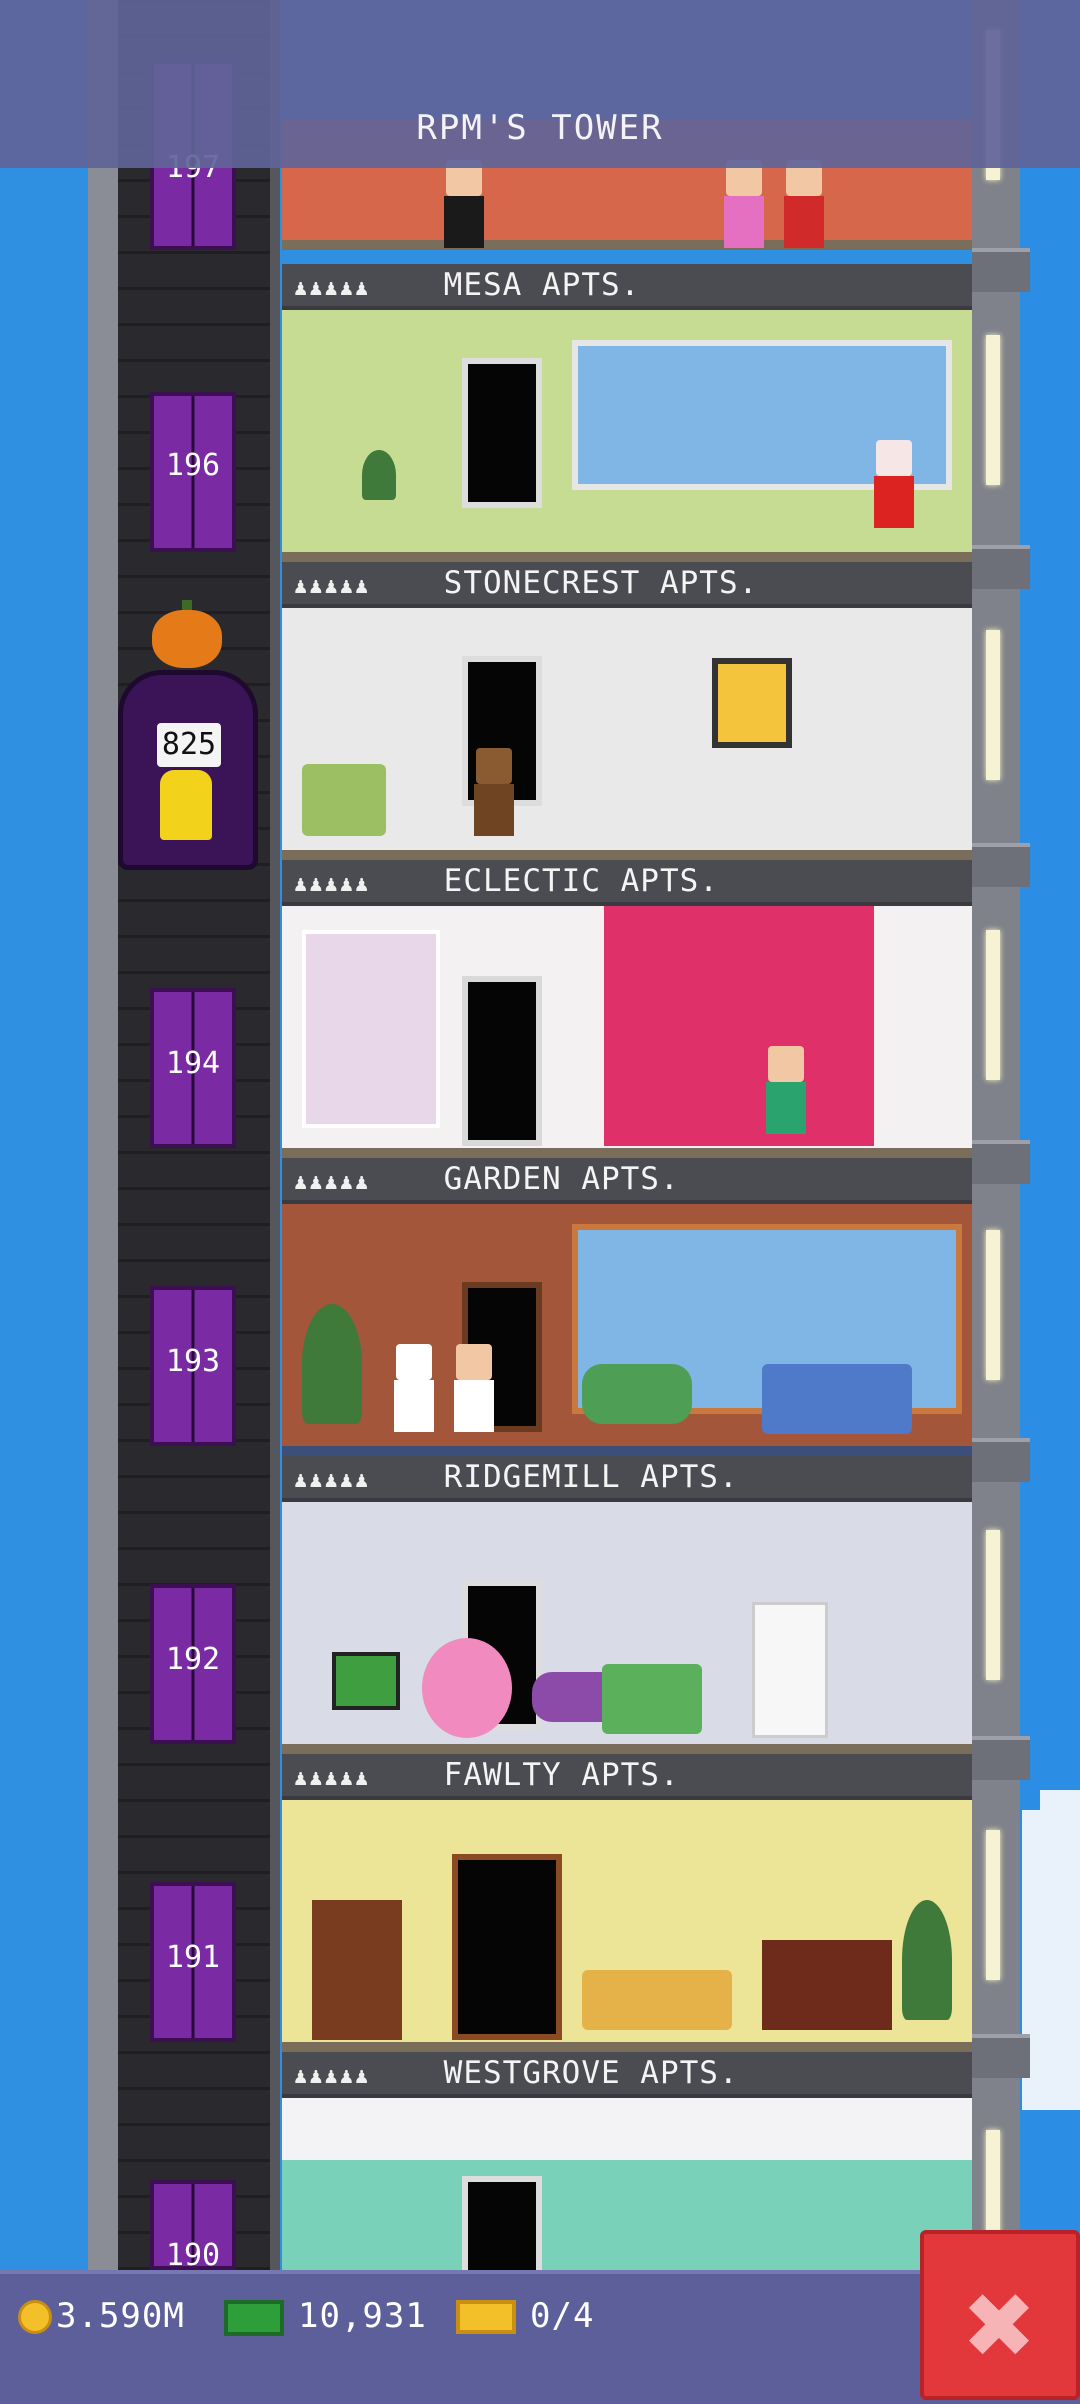 The height and width of the screenshot is (2404, 1080). What do you see at coordinates (494, 792) in the screenshot?
I see `tenant-monkey` at bounding box center [494, 792].